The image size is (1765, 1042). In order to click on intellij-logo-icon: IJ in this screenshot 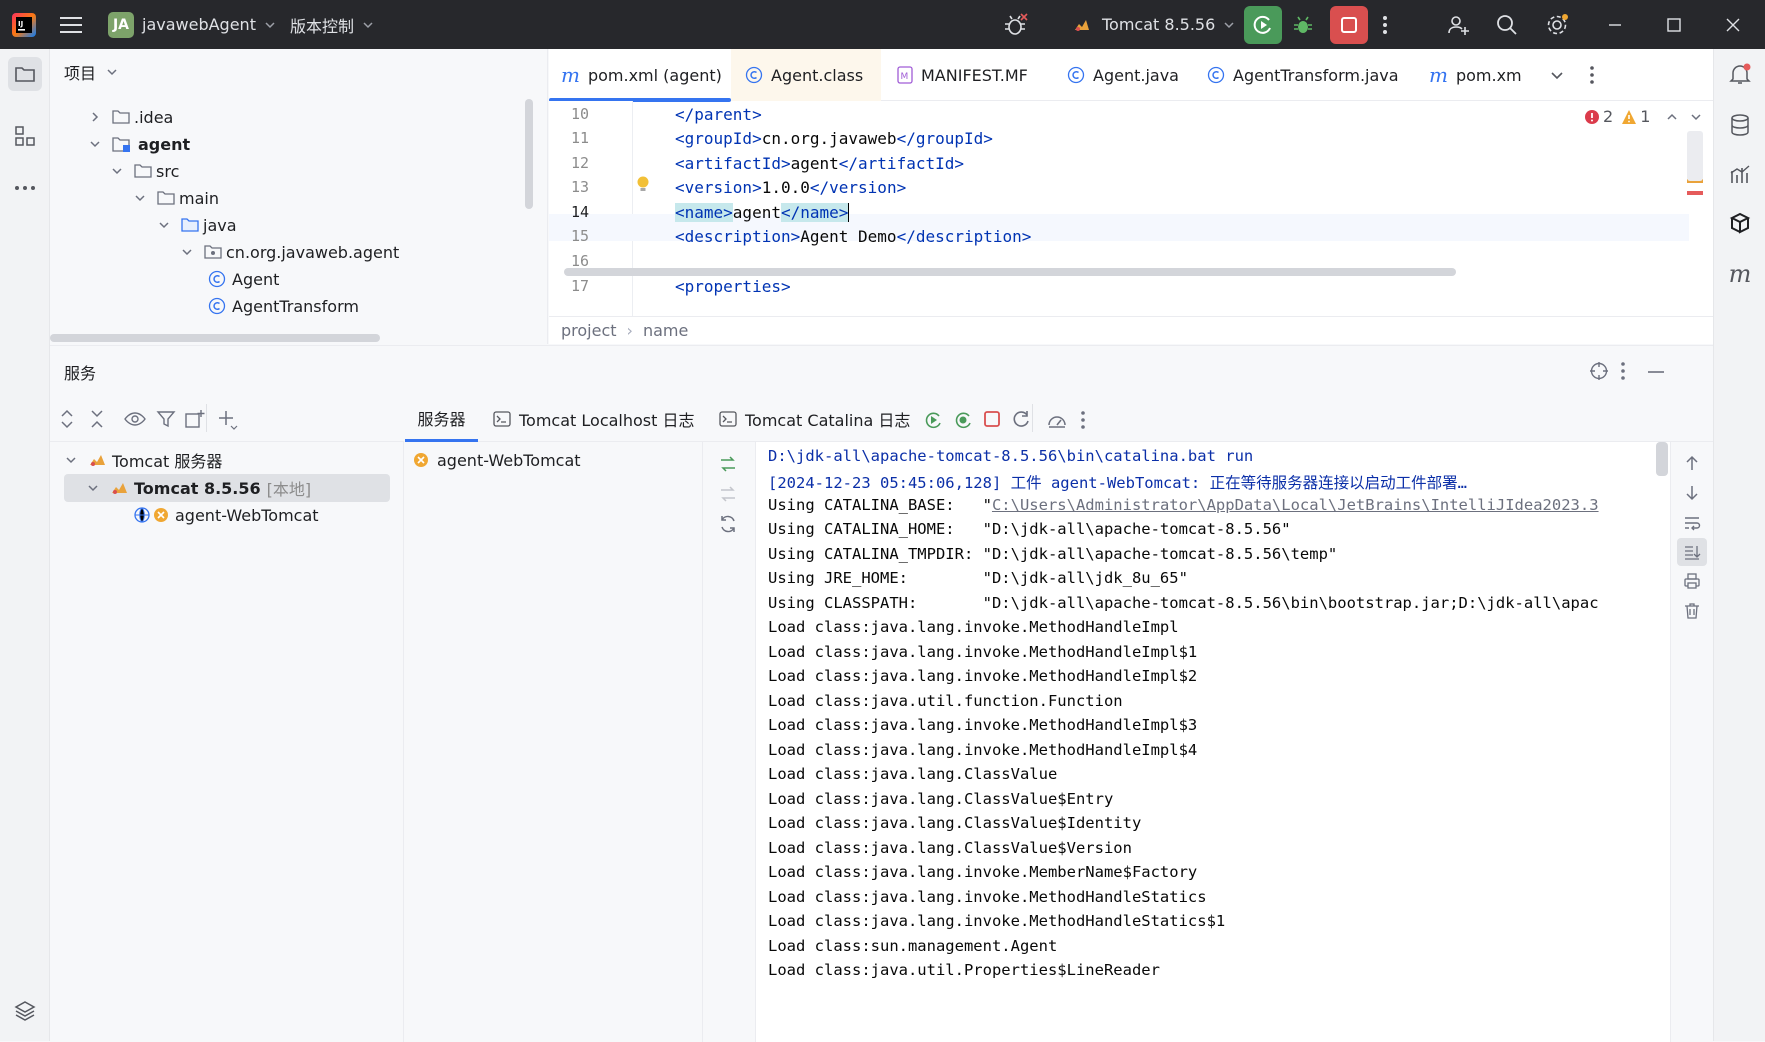, I will do `click(24, 24)`.